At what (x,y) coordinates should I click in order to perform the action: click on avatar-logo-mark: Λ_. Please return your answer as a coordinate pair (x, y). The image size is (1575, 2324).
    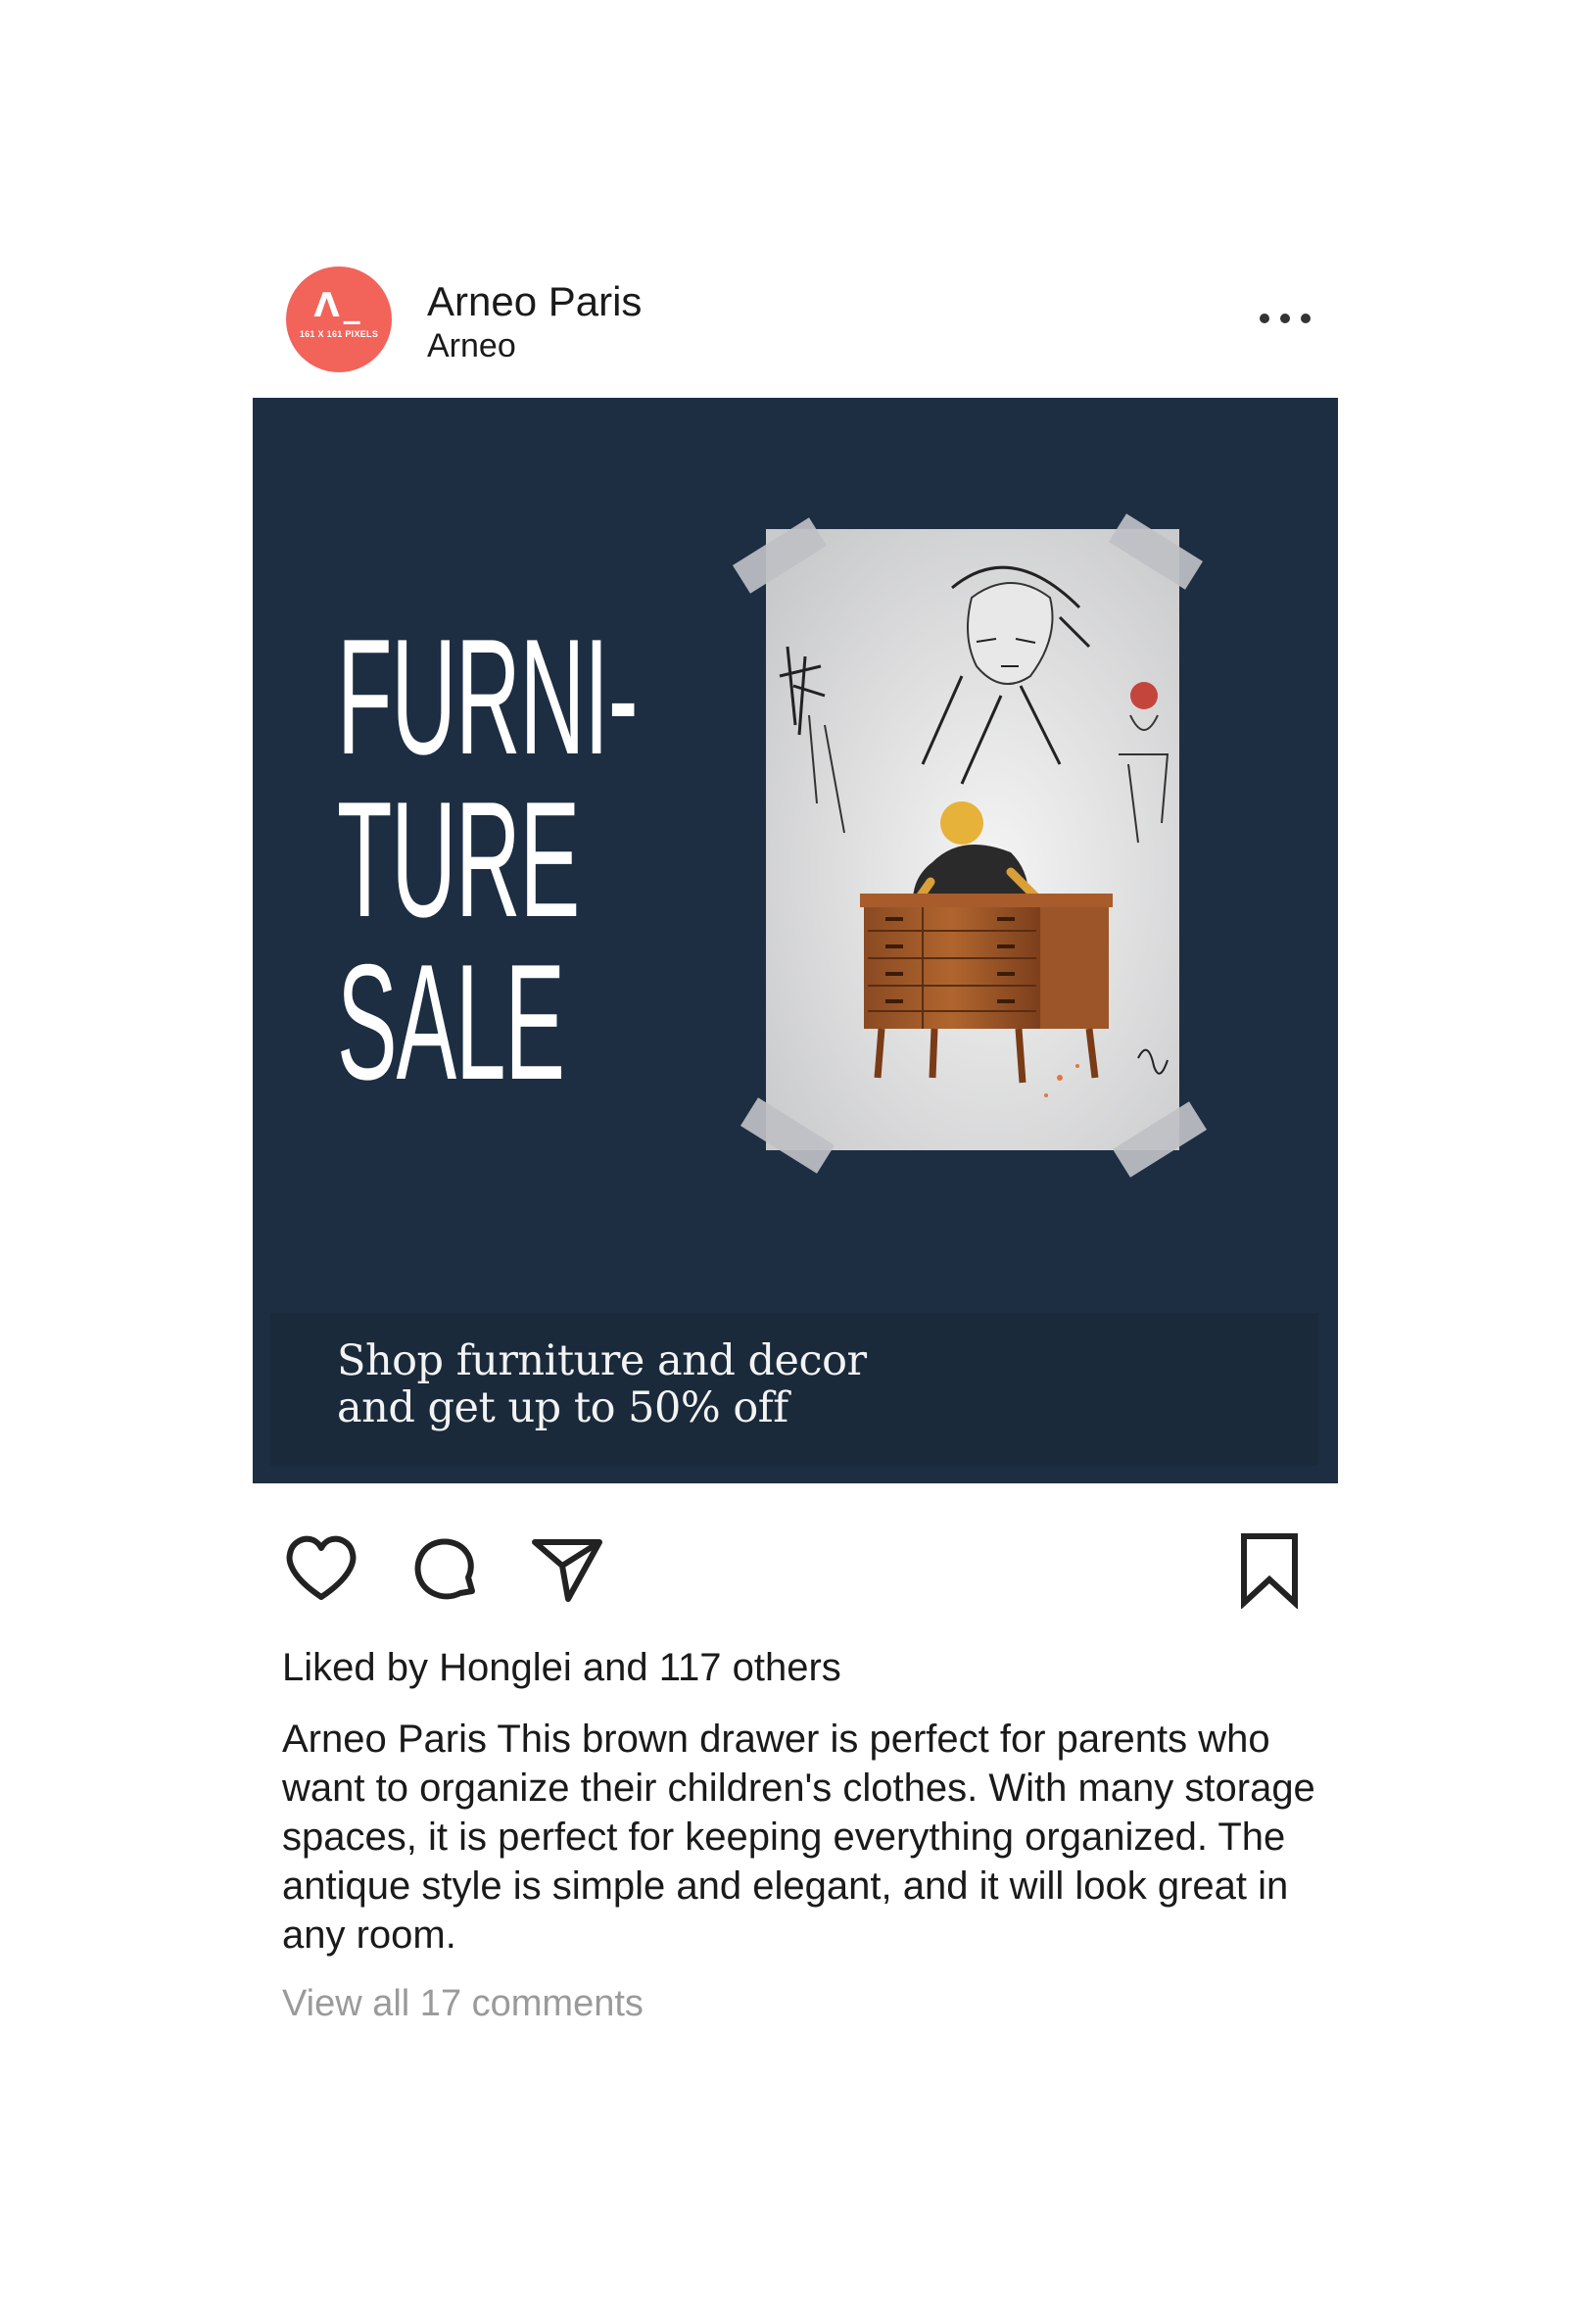
    Looking at the image, I should click on (339, 305).